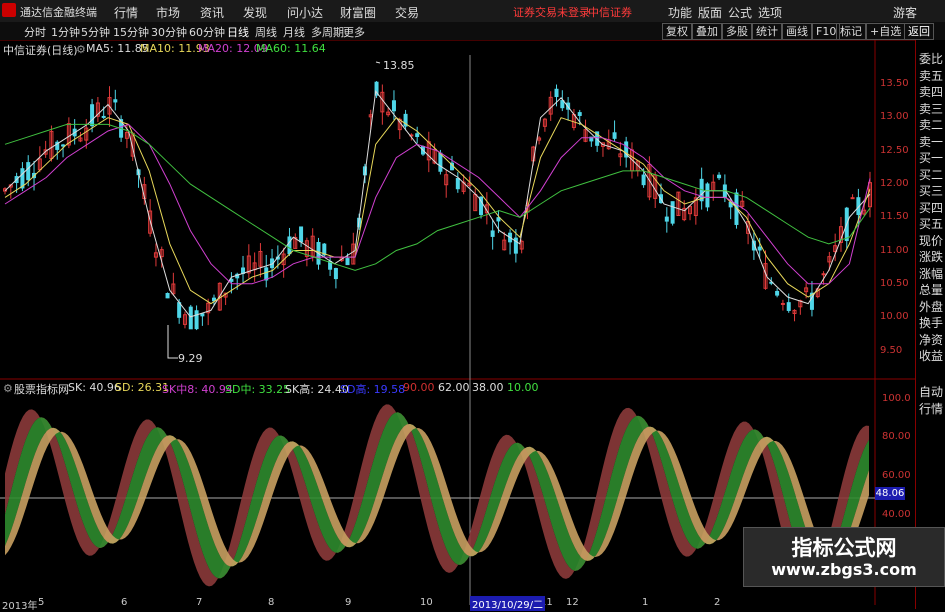  Describe the element at coordinates (94, 387) in the screenshot. I see `osc-sk: SK: 40.96` at that location.